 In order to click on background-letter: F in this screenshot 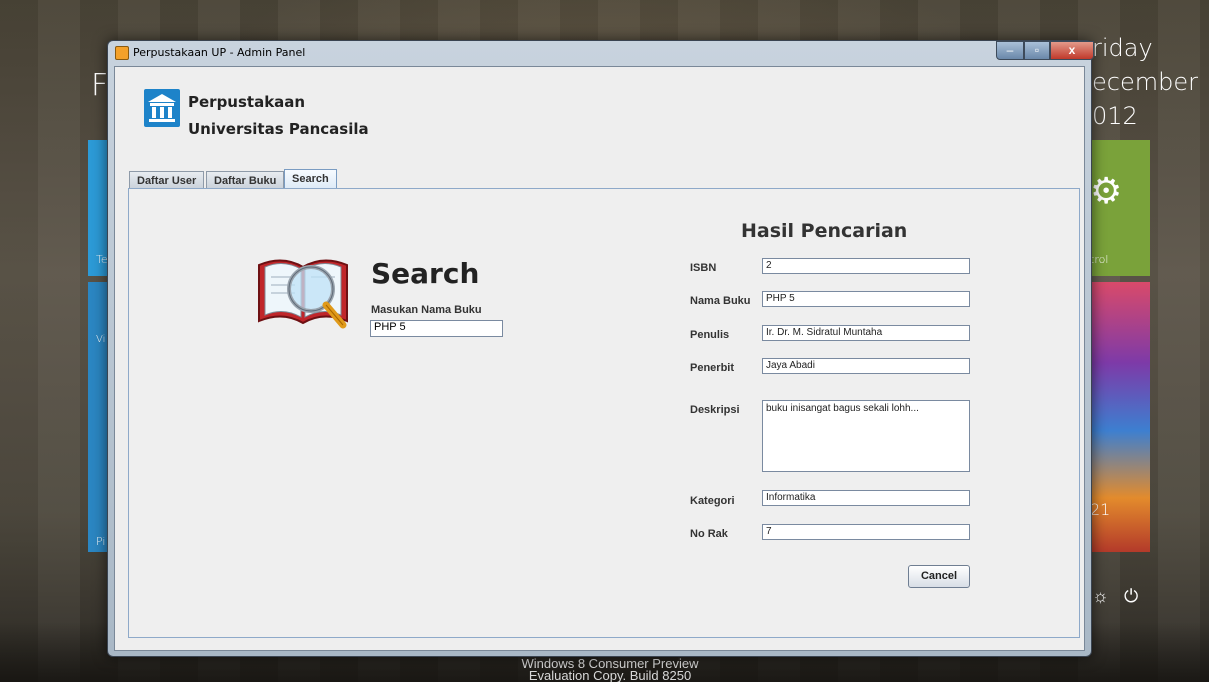, I will do `click(100, 85)`.